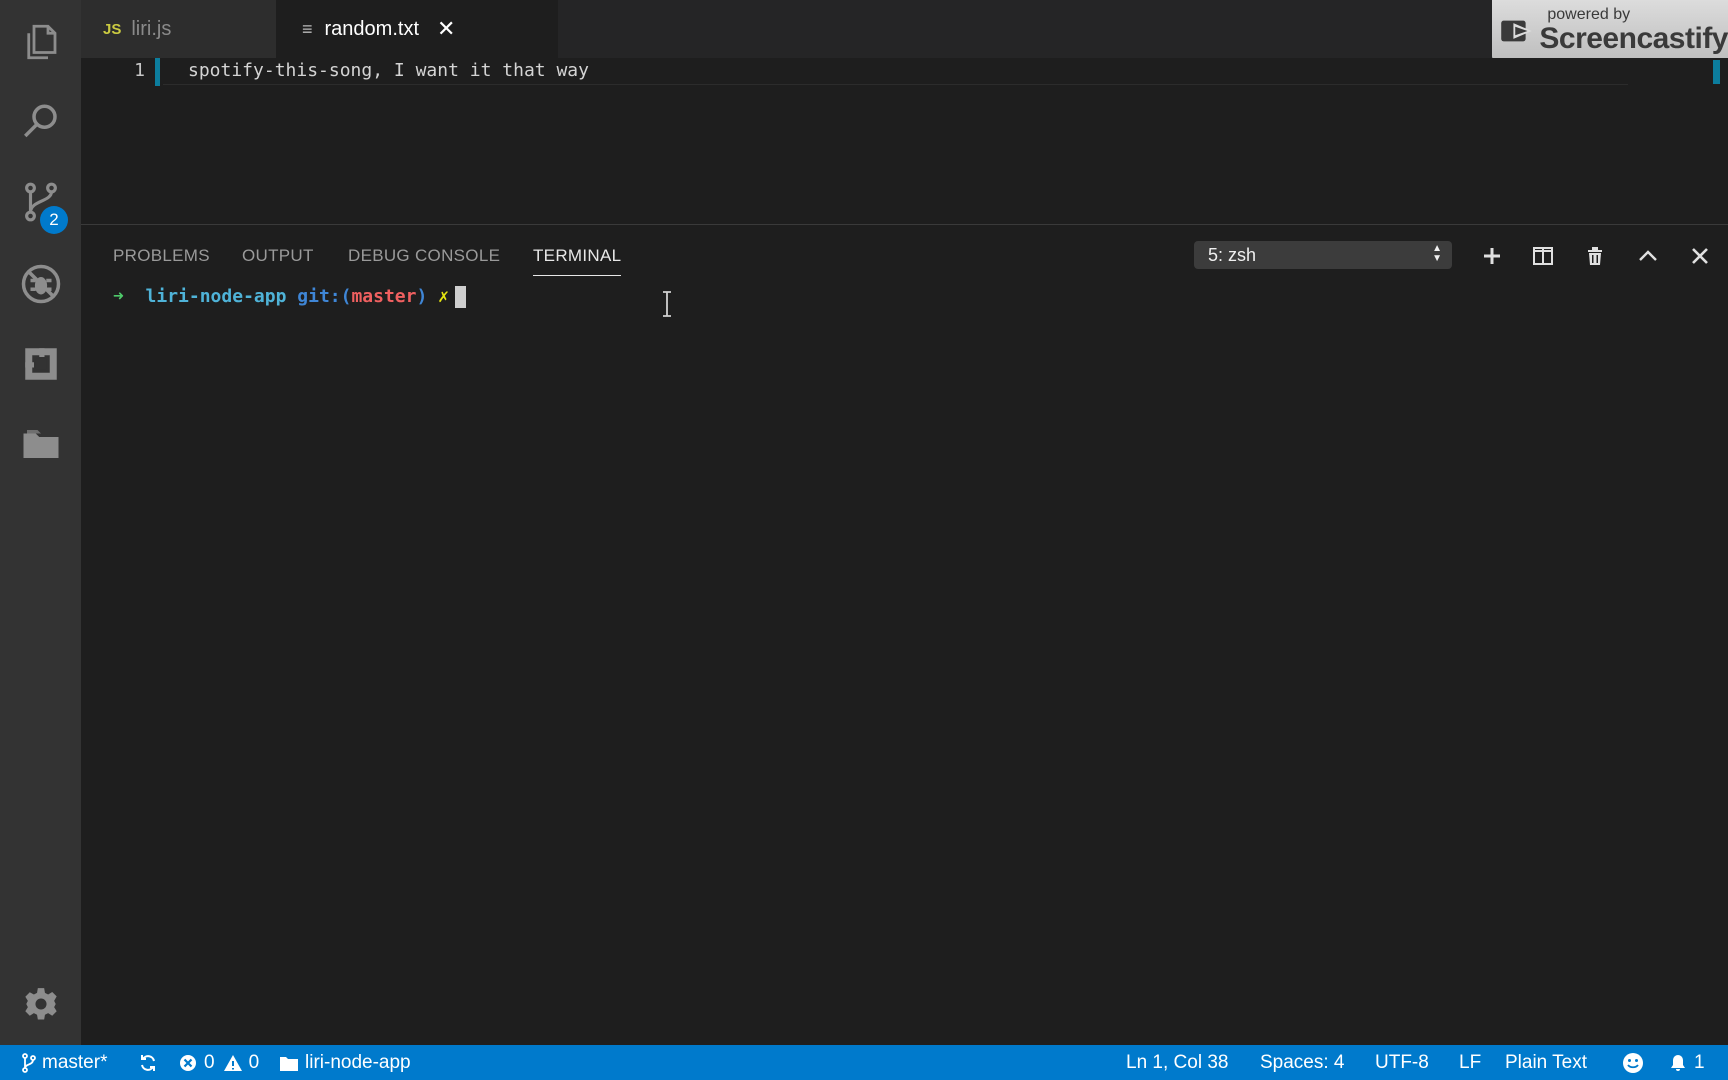 Image resolution: width=1728 pixels, height=1080 pixels. What do you see at coordinates (1716, 72) in the screenshot?
I see `overview-ruler-mark` at bounding box center [1716, 72].